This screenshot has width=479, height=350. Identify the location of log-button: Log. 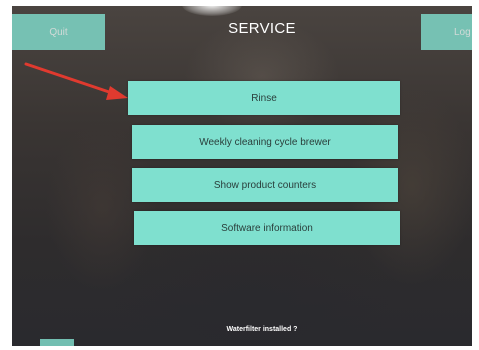
(446, 32).